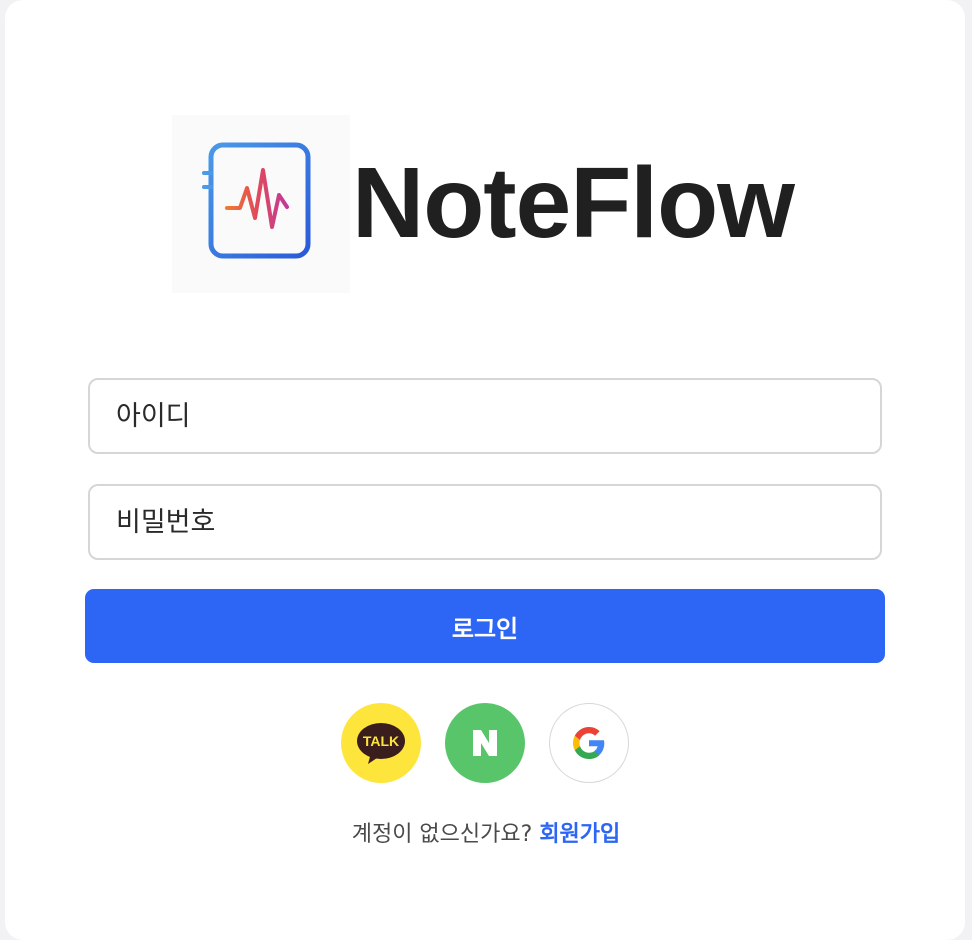 The image size is (972, 940). Describe the element at coordinates (261, 204) in the screenshot. I see `app-logo-icon` at that location.